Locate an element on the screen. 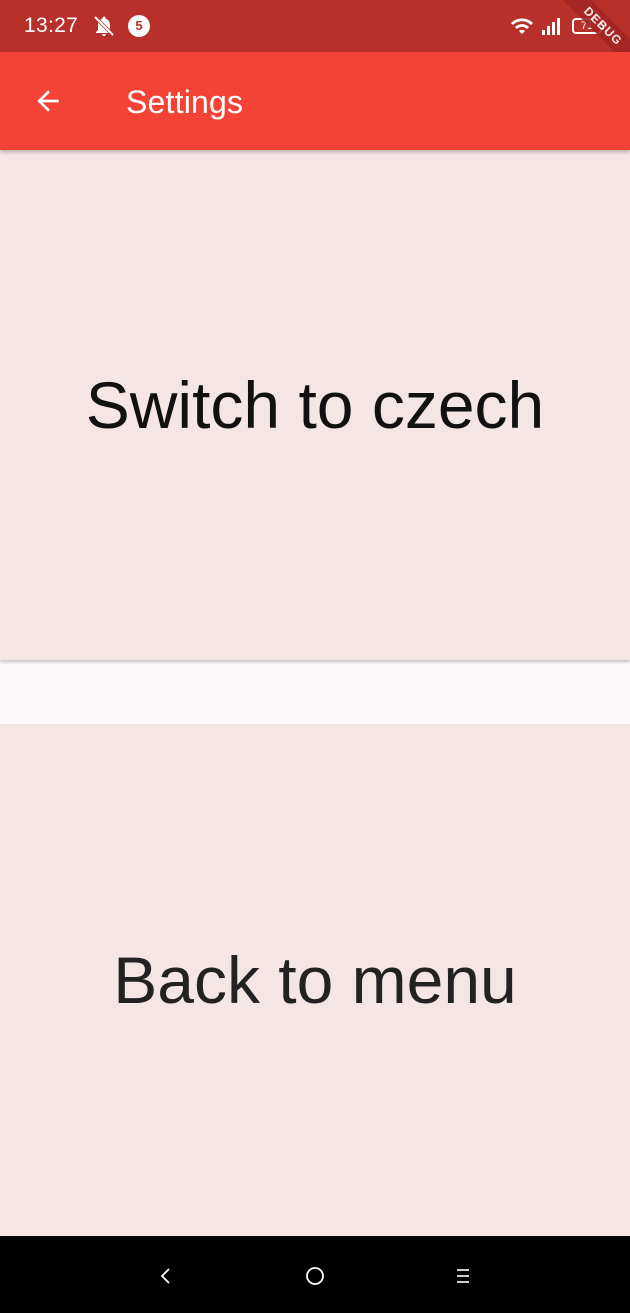 The height and width of the screenshot is (1313, 630). back-to-menu-label: Back to menu is located at coordinates (315, 980).